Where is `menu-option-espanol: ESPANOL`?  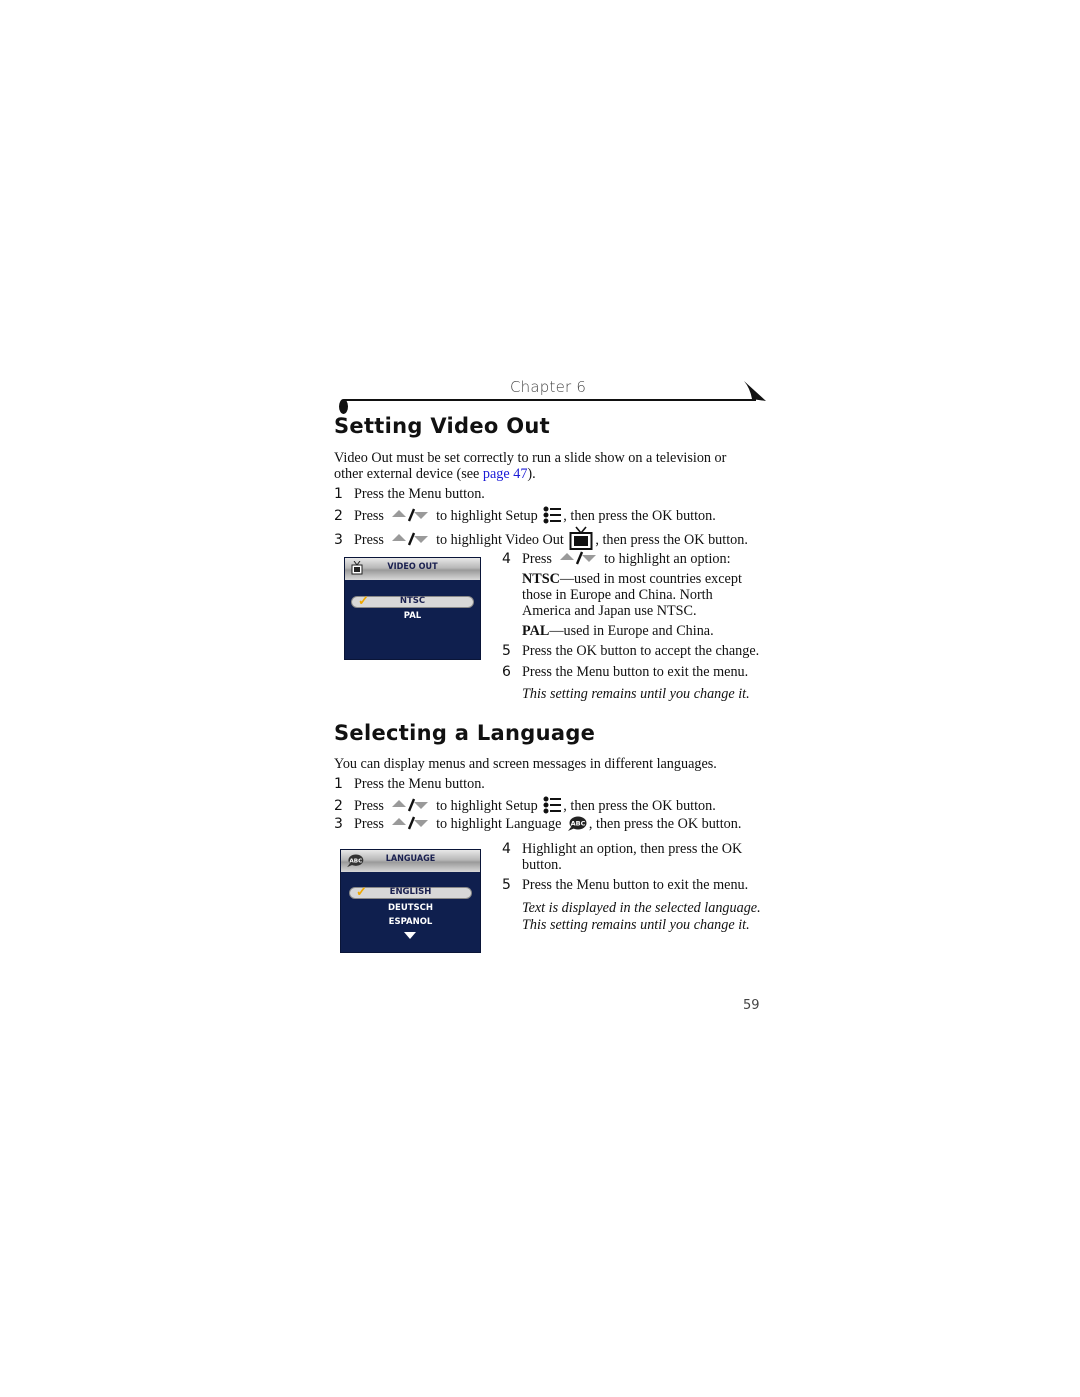
menu-option-espanol: ESPANOL is located at coordinates (410, 922).